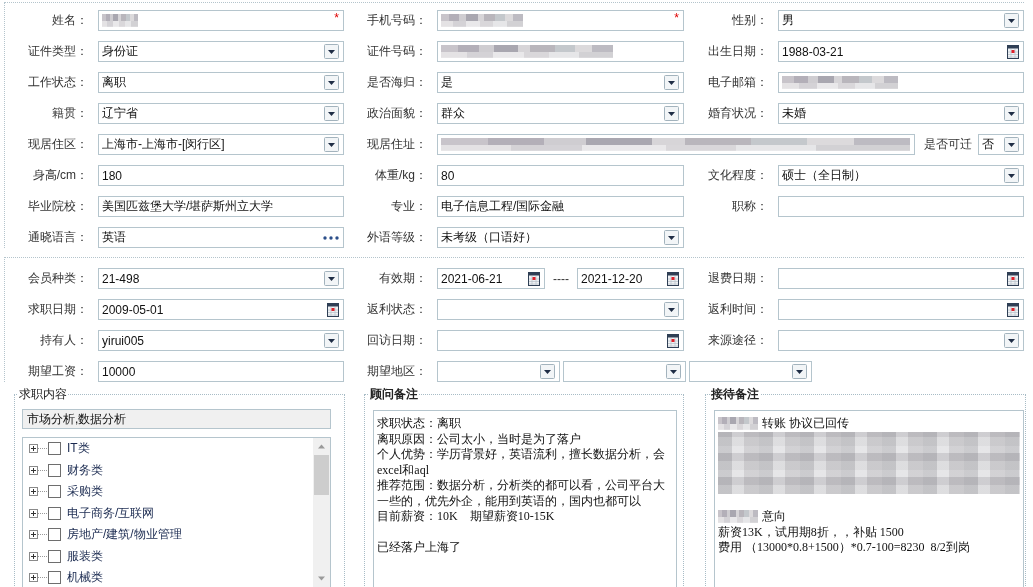 The width and height of the screenshot is (1033, 587). I want to click on category-label: 房地产/建筑/物业管理, so click(124, 535).